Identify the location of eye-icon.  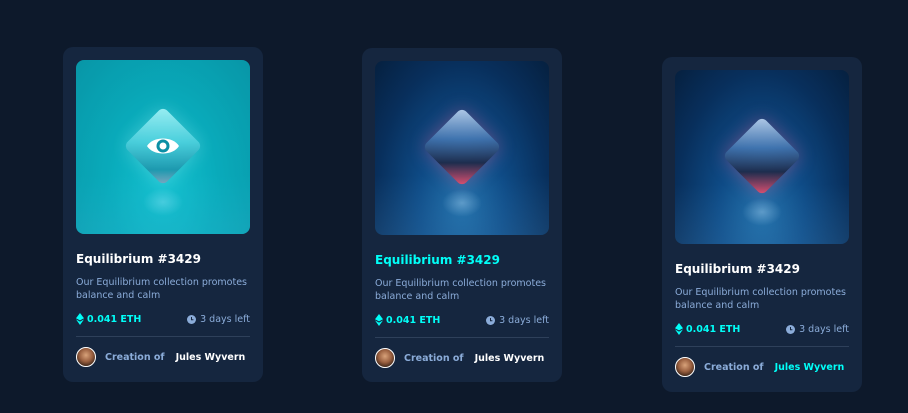
(163, 146).